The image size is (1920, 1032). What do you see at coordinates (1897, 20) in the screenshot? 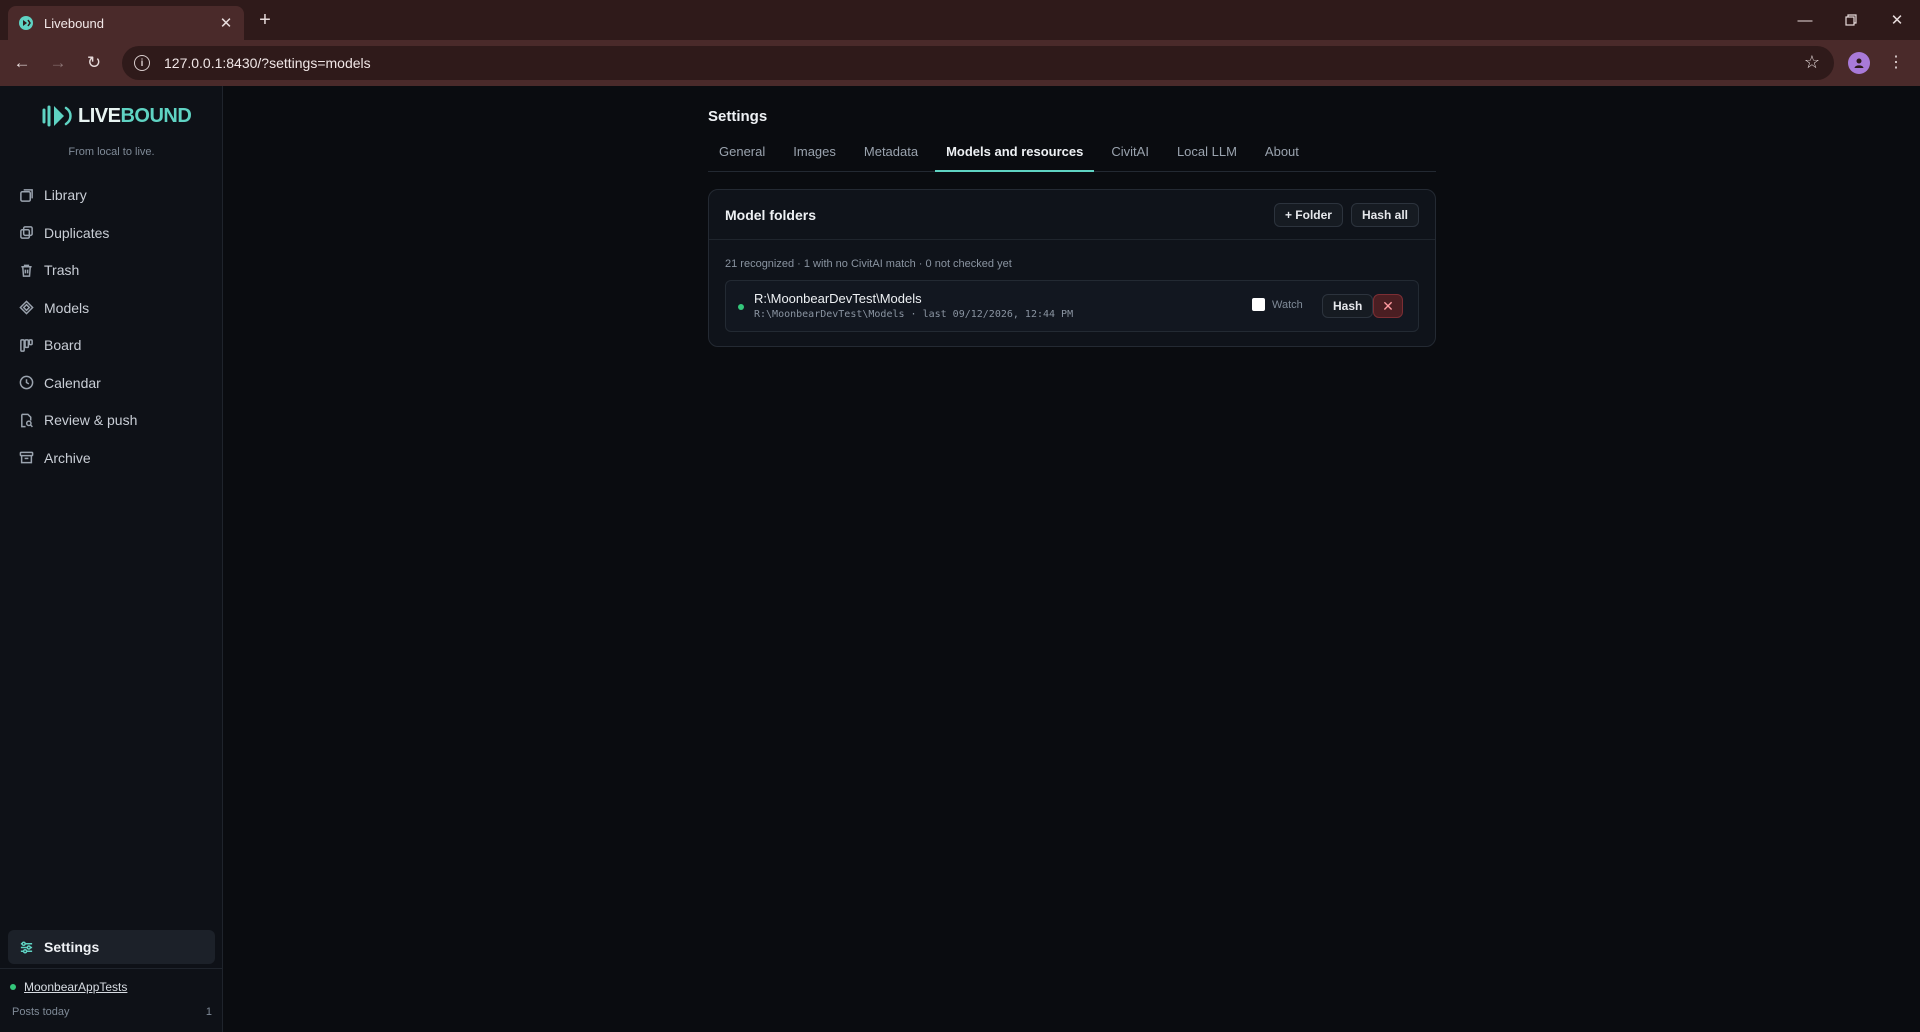
I see `close-window-icon: ✕` at bounding box center [1897, 20].